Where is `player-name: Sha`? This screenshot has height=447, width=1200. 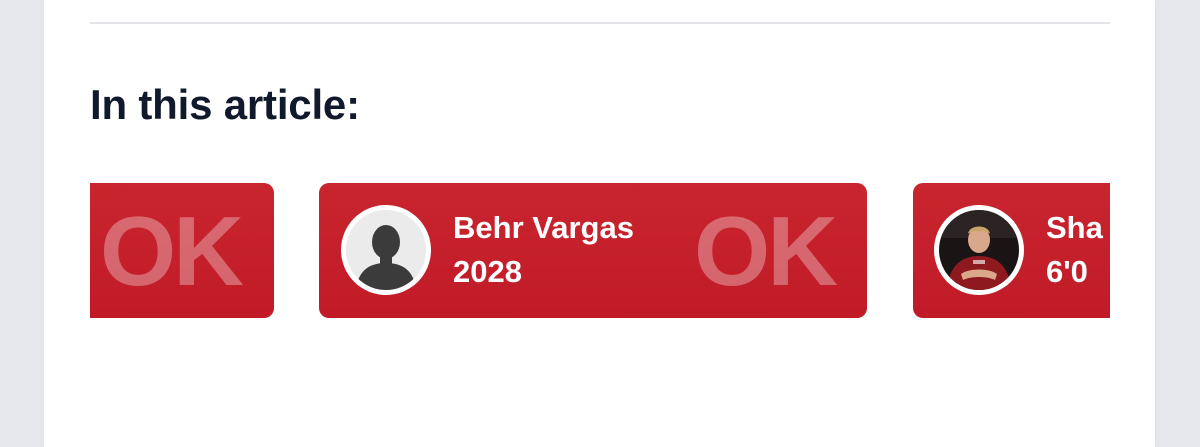 player-name: Sha is located at coordinates (1074, 227).